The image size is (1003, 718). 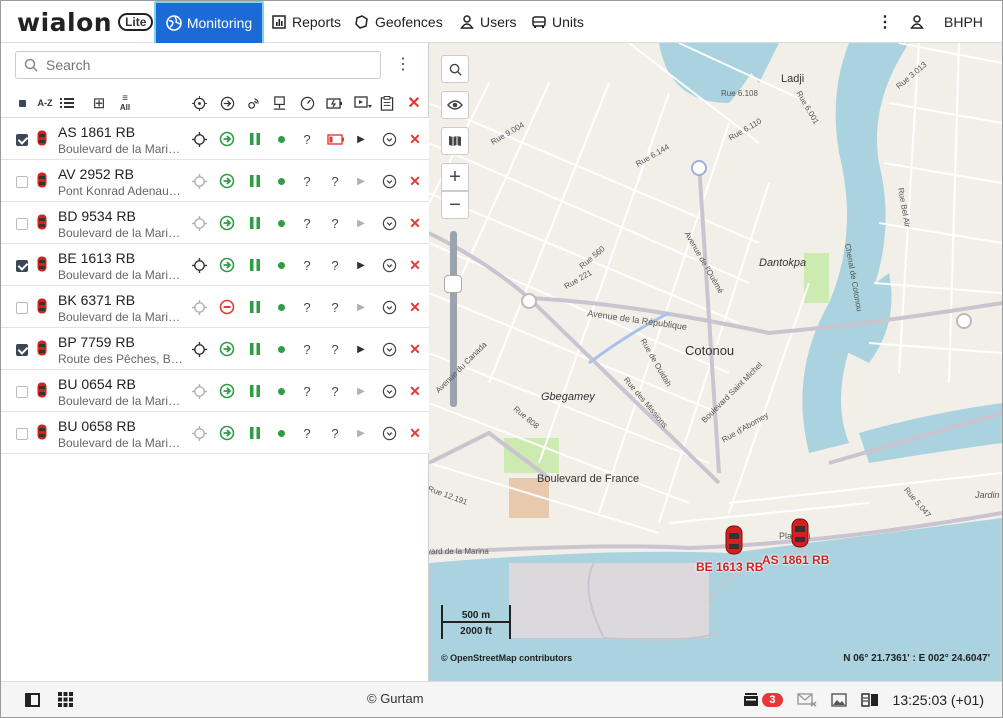 What do you see at coordinates (96, 174) in the screenshot?
I see `unit-name: AV 2952 RB` at bounding box center [96, 174].